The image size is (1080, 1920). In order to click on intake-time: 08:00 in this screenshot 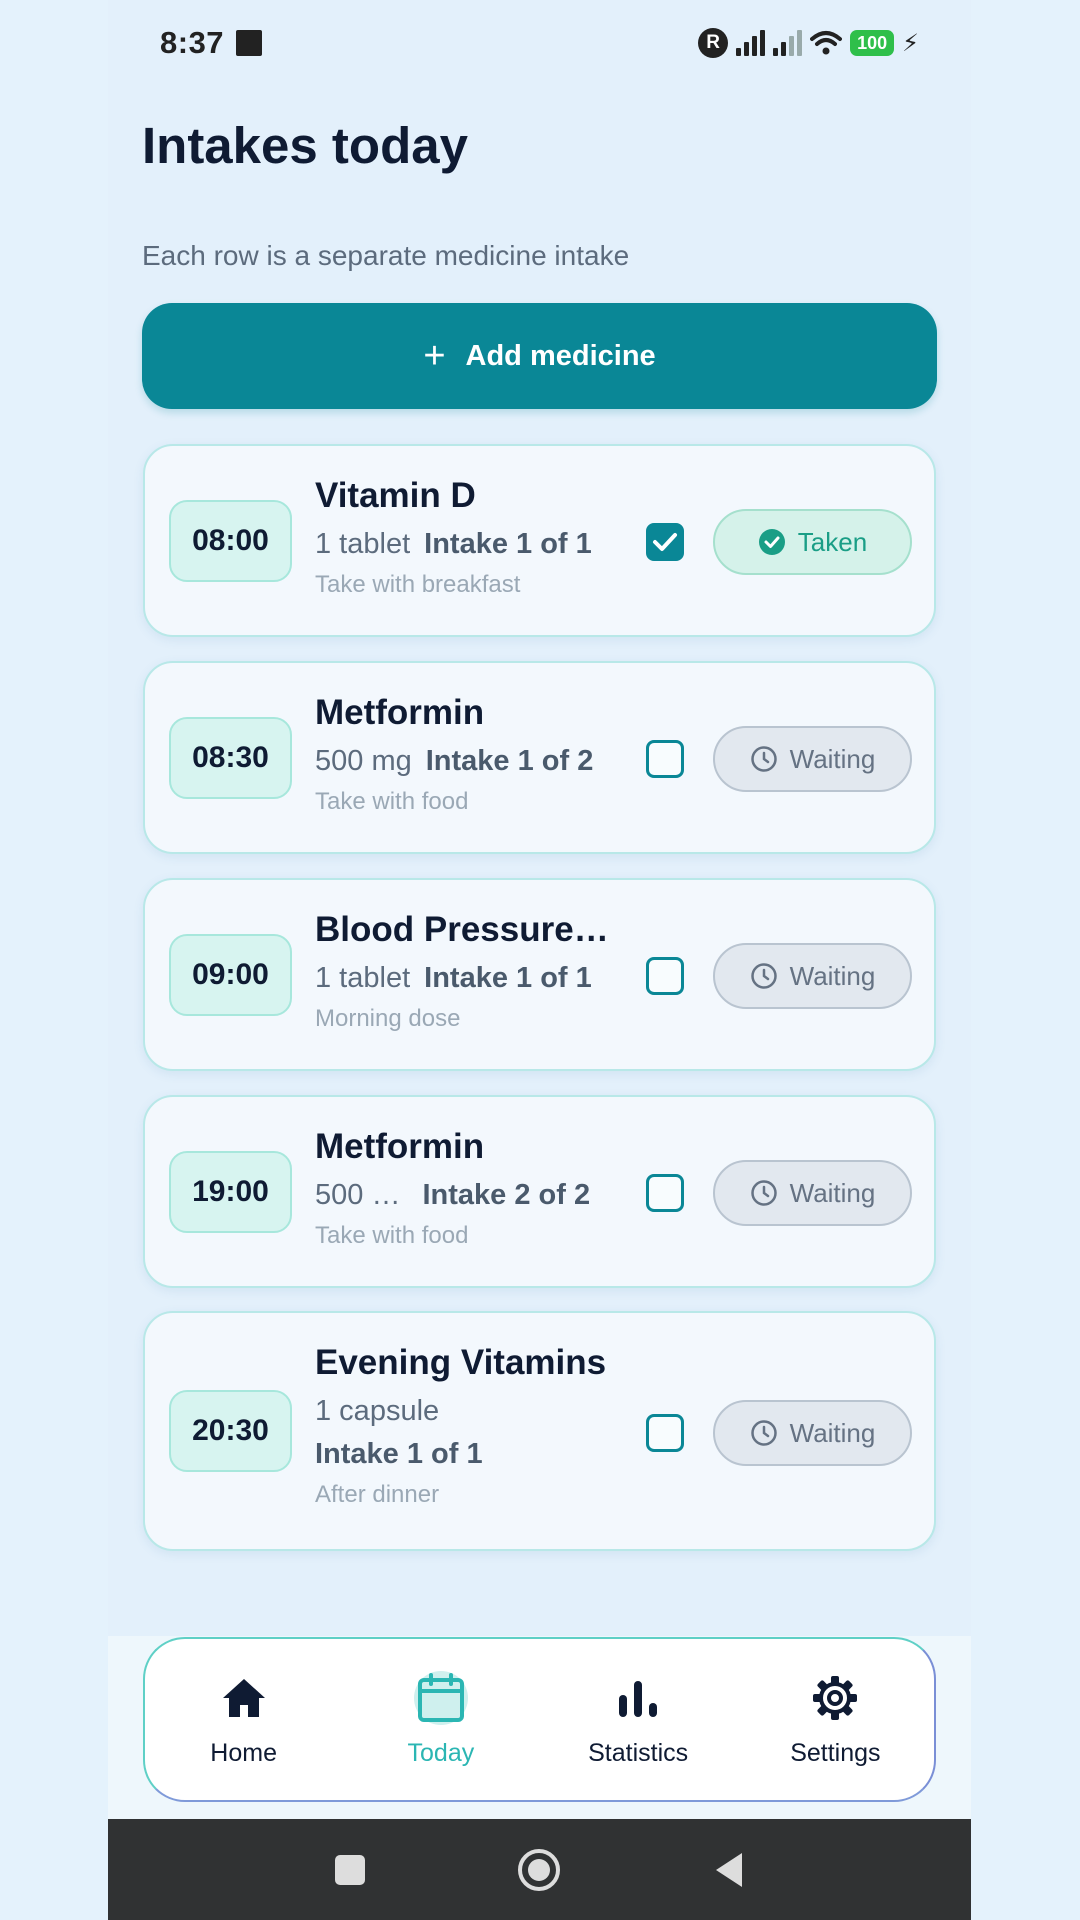, I will do `click(230, 541)`.